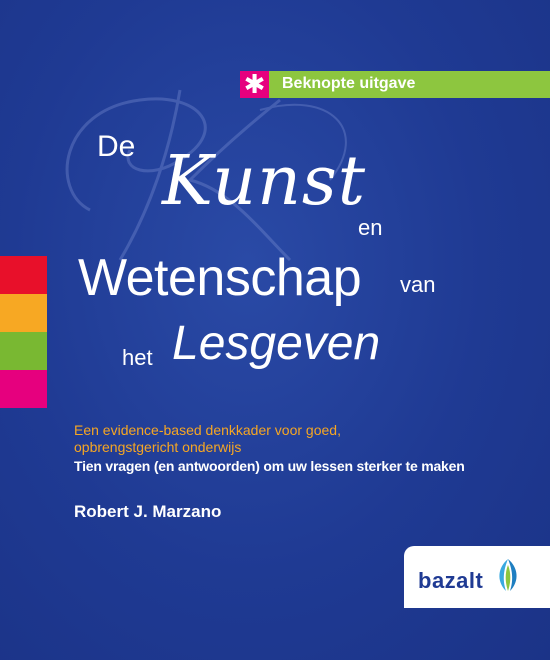 Image resolution: width=550 pixels, height=660 pixels. Describe the element at coordinates (264, 181) in the screenshot. I see `title-word-kunst: Kunst` at that location.